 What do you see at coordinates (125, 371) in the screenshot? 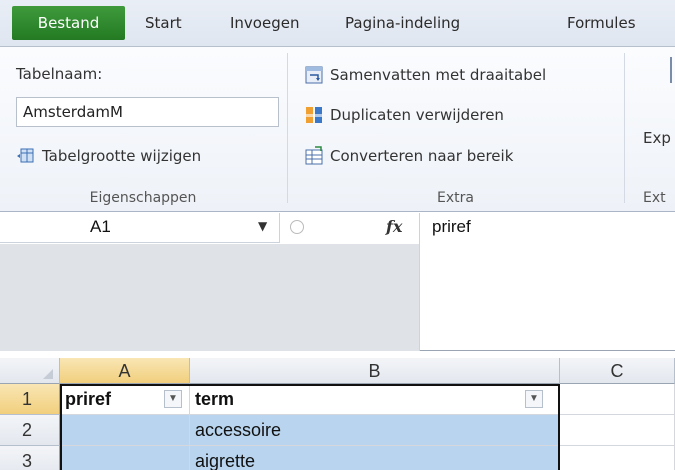
I see `column-header-a: A` at bounding box center [125, 371].